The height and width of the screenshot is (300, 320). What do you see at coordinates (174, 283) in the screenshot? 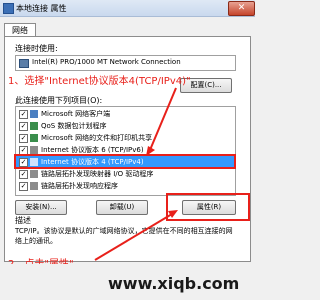
I see `watermark: www.xiqb.com` at bounding box center [174, 283].